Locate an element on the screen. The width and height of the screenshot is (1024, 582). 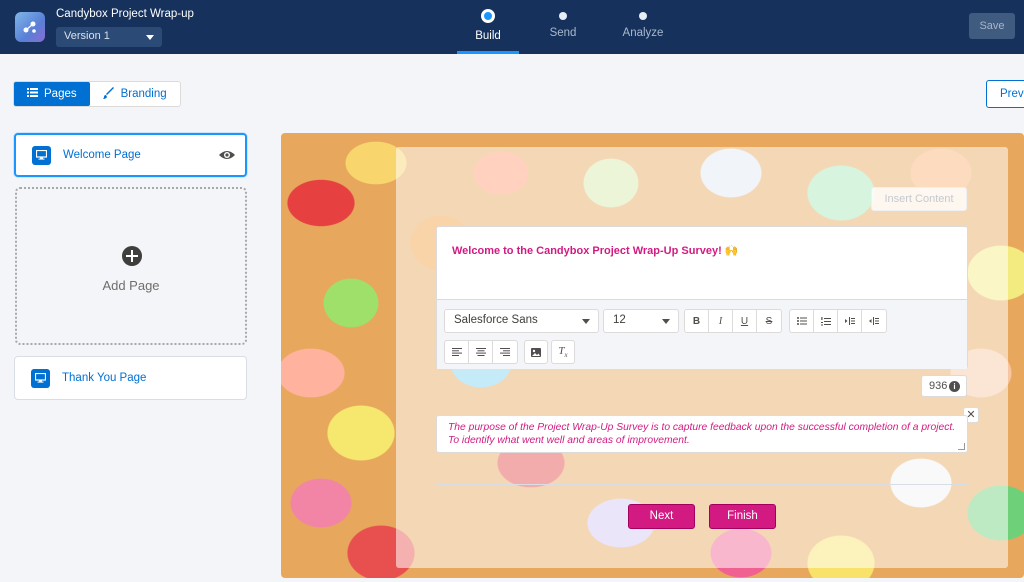
tab-pages: Pages is located at coordinates (52, 94).